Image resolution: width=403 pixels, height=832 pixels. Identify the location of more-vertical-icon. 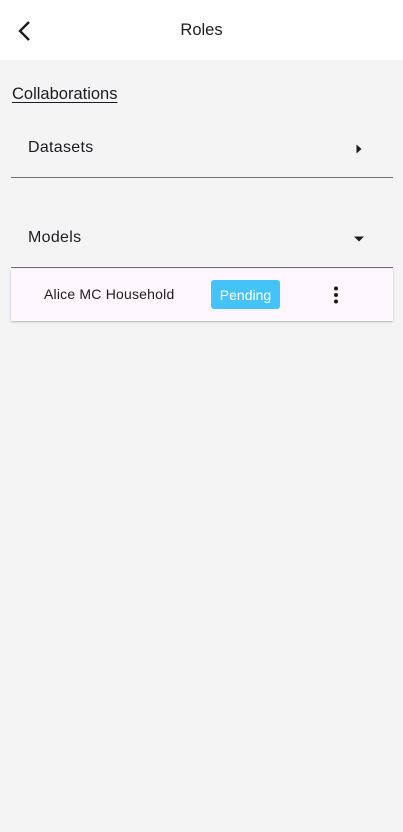
(336, 295).